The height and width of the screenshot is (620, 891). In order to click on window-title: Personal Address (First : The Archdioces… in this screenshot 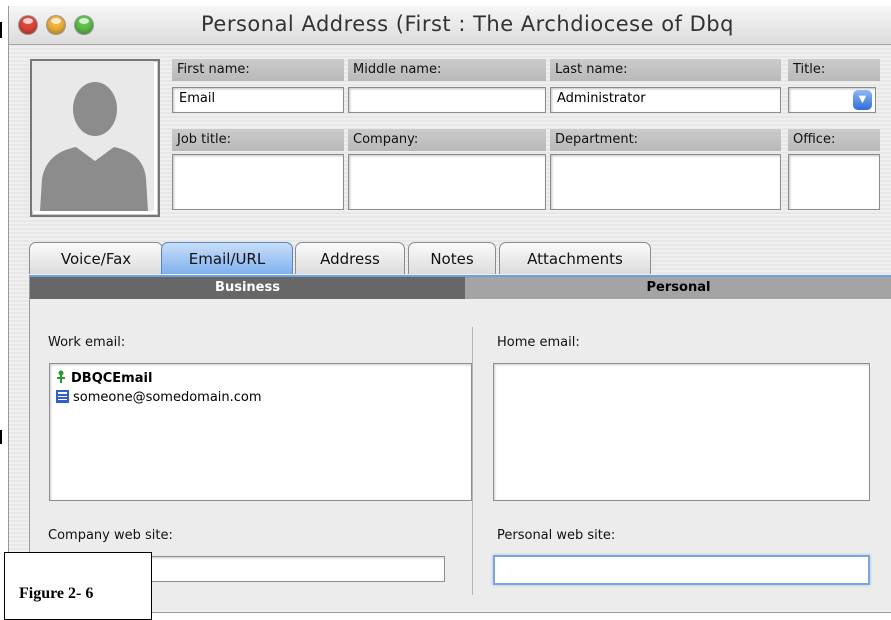, I will do `click(467, 24)`.